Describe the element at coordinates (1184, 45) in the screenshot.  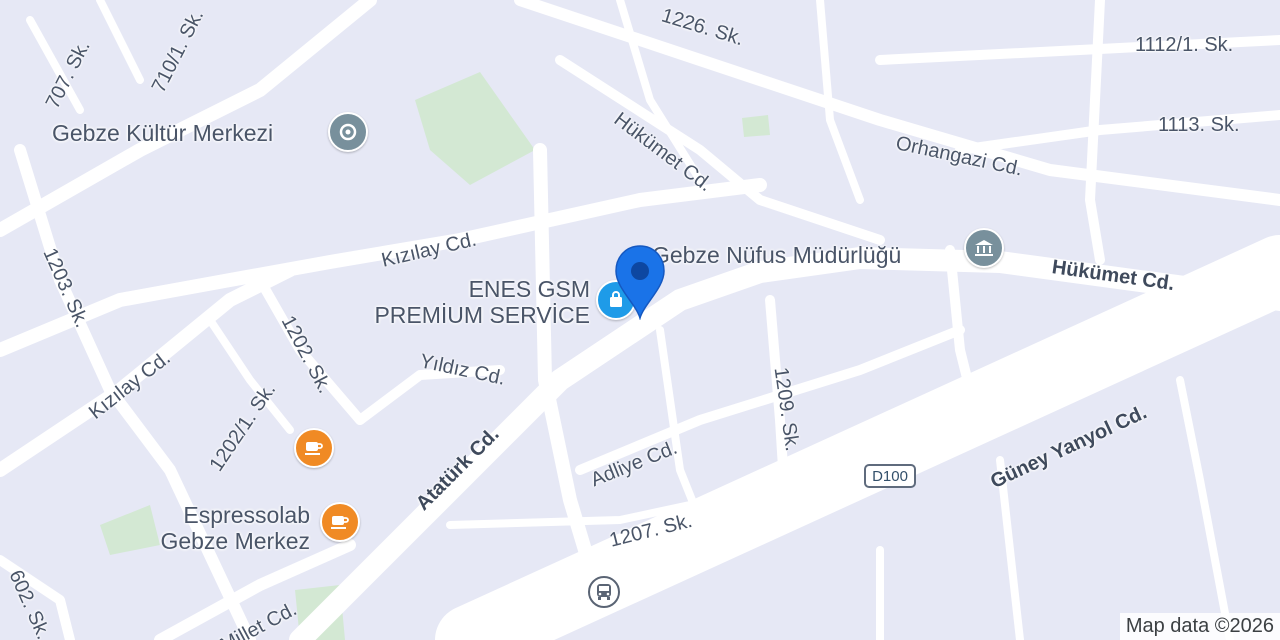
I see `street-label-1112-1: 1112/1. Sk.` at that location.